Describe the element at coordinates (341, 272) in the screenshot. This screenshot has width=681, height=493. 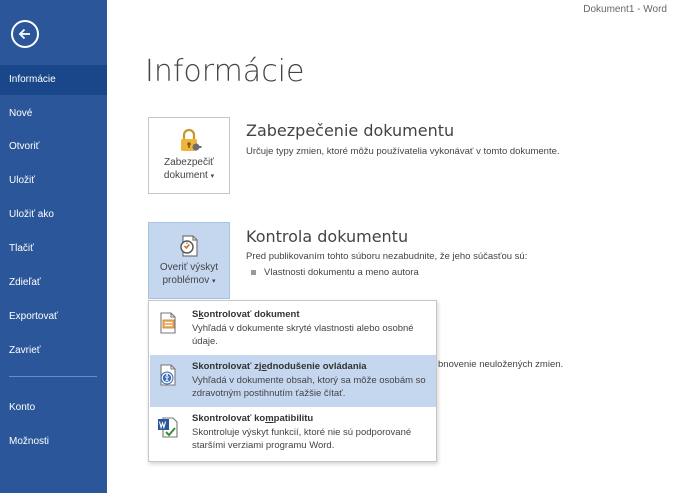
I see `inspect-bullet-text: Vlastnosti dokumentu a meno autora` at that location.